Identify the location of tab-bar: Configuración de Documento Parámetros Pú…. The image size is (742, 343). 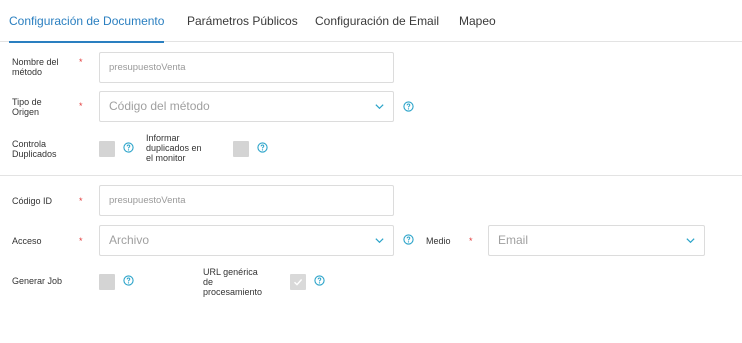
(371, 21).